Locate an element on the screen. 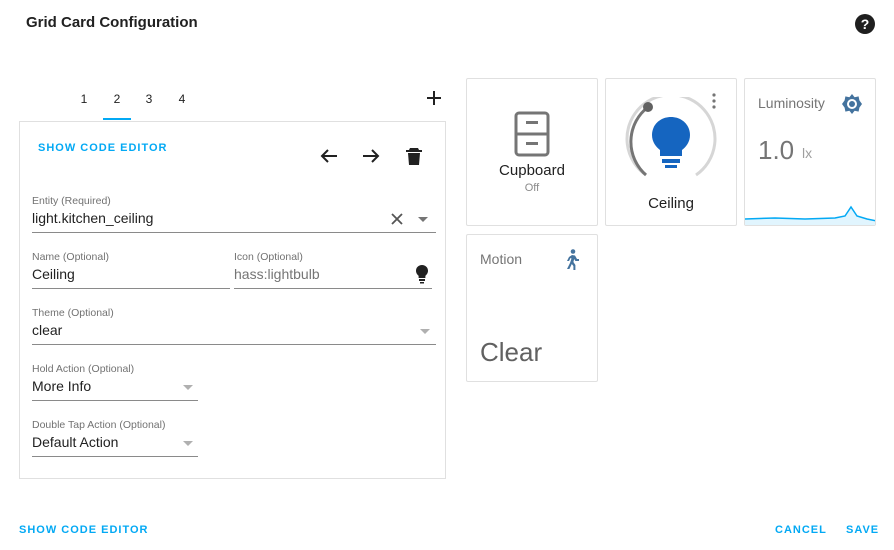 Image resolution: width=894 pixels, height=550 pixels. double-tap-action-label: Double Tap Action (Optional) is located at coordinates (99, 425).